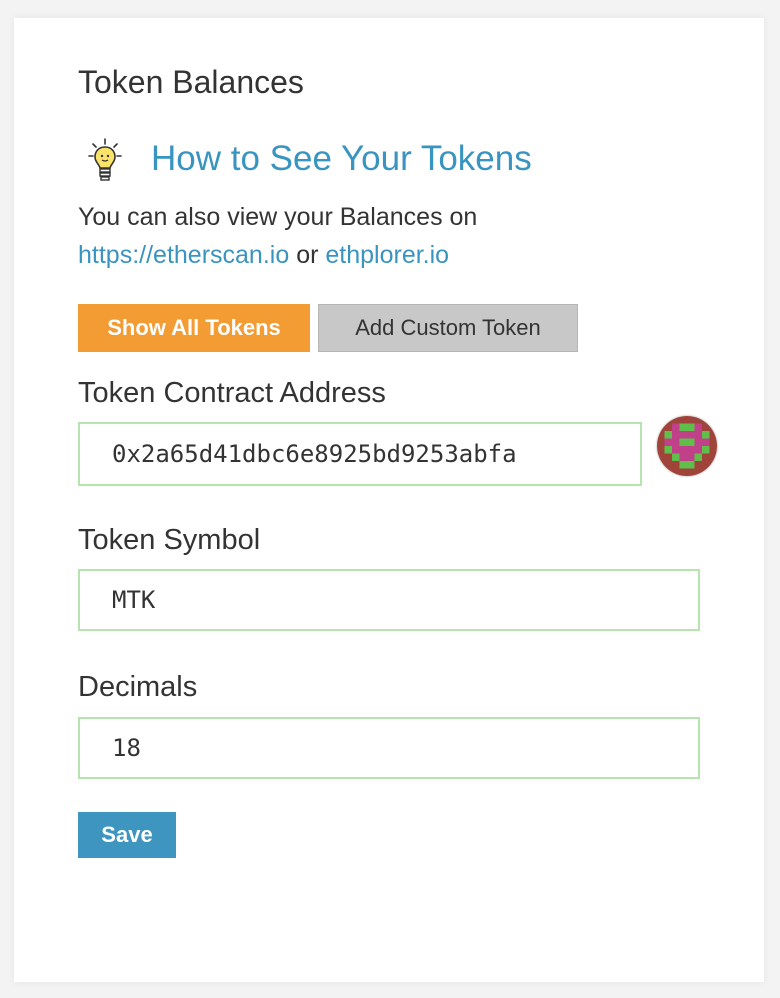  What do you see at coordinates (138, 687) in the screenshot?
I see `decimals-label: Decimals` at bounding box center [138, 687].